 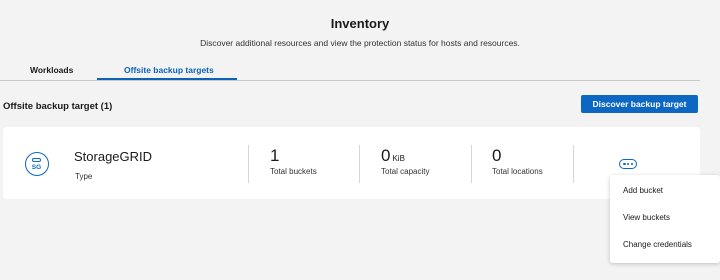 I want to click on menu-item-add-bucket: Add bucket, so click(x=643, y=190).